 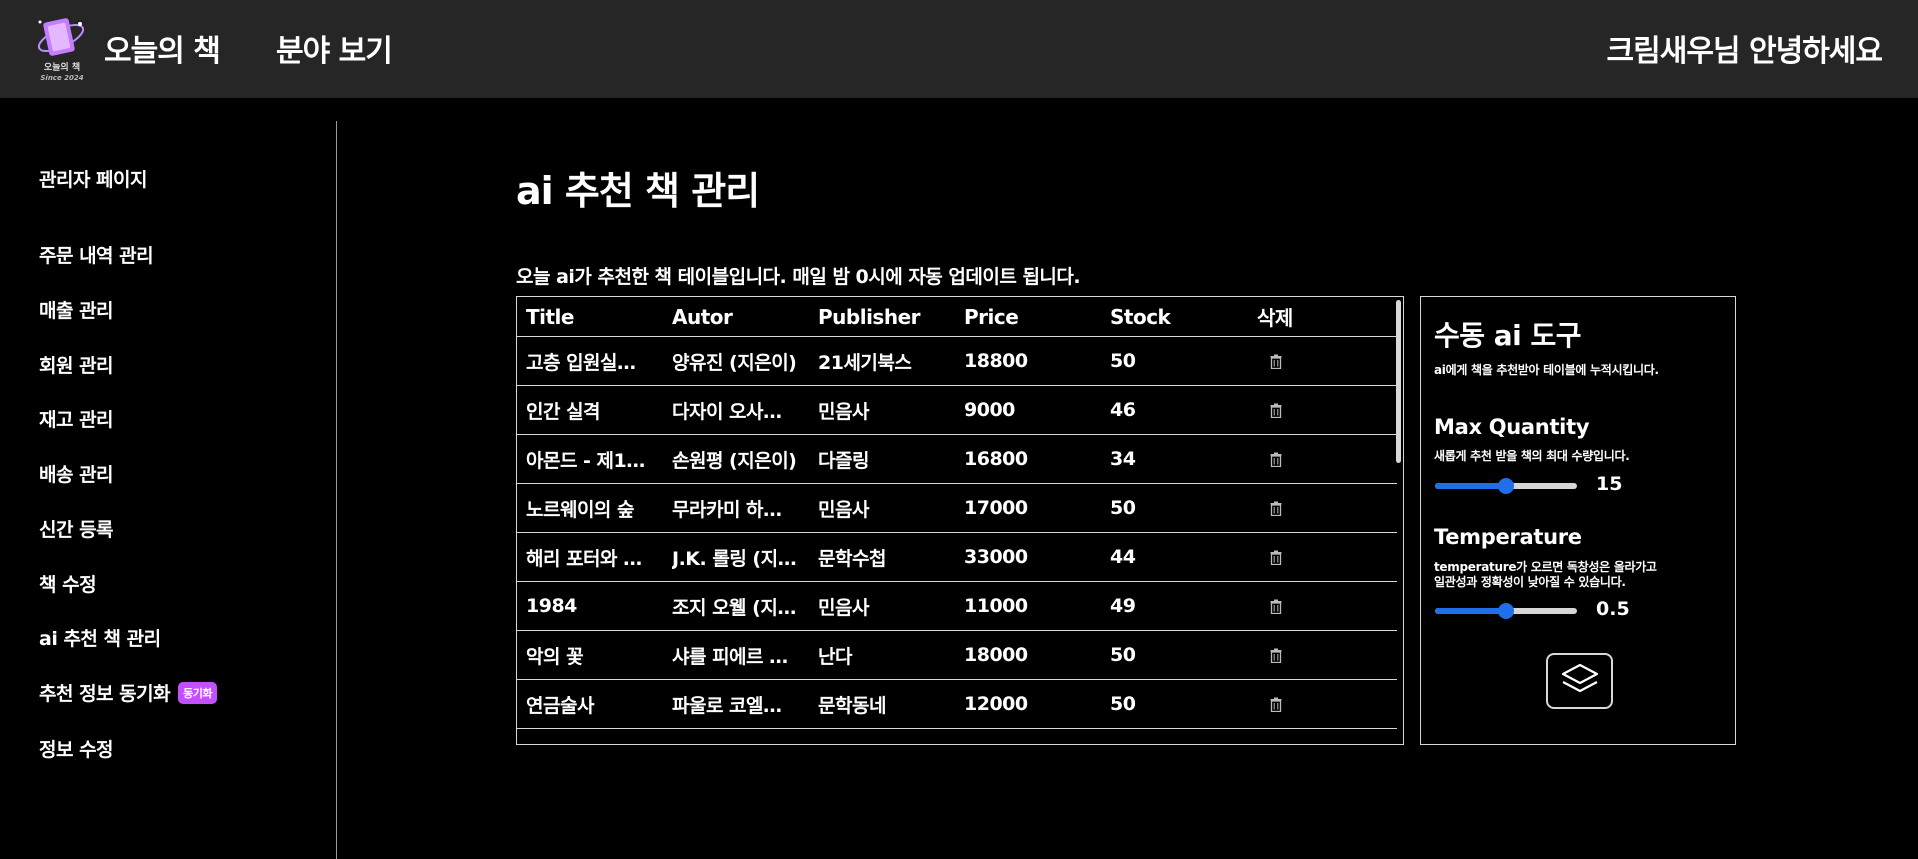 I want to click on sidebar-item-new-book: 신간 등록, so click(x=76, y=528).